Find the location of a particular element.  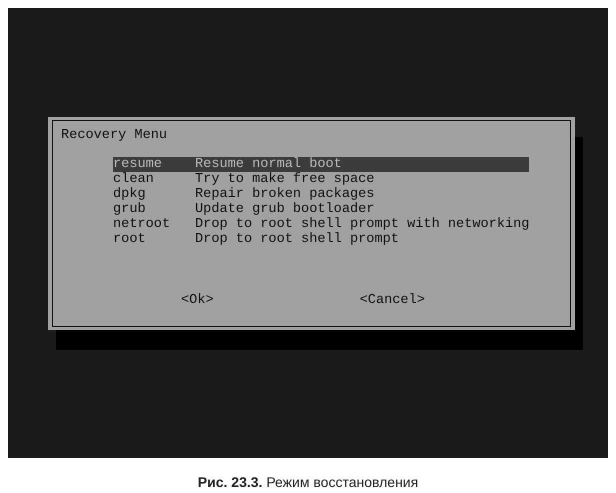

menu-item: dpkg Repair broken packages is located at coordinates (321, 194).